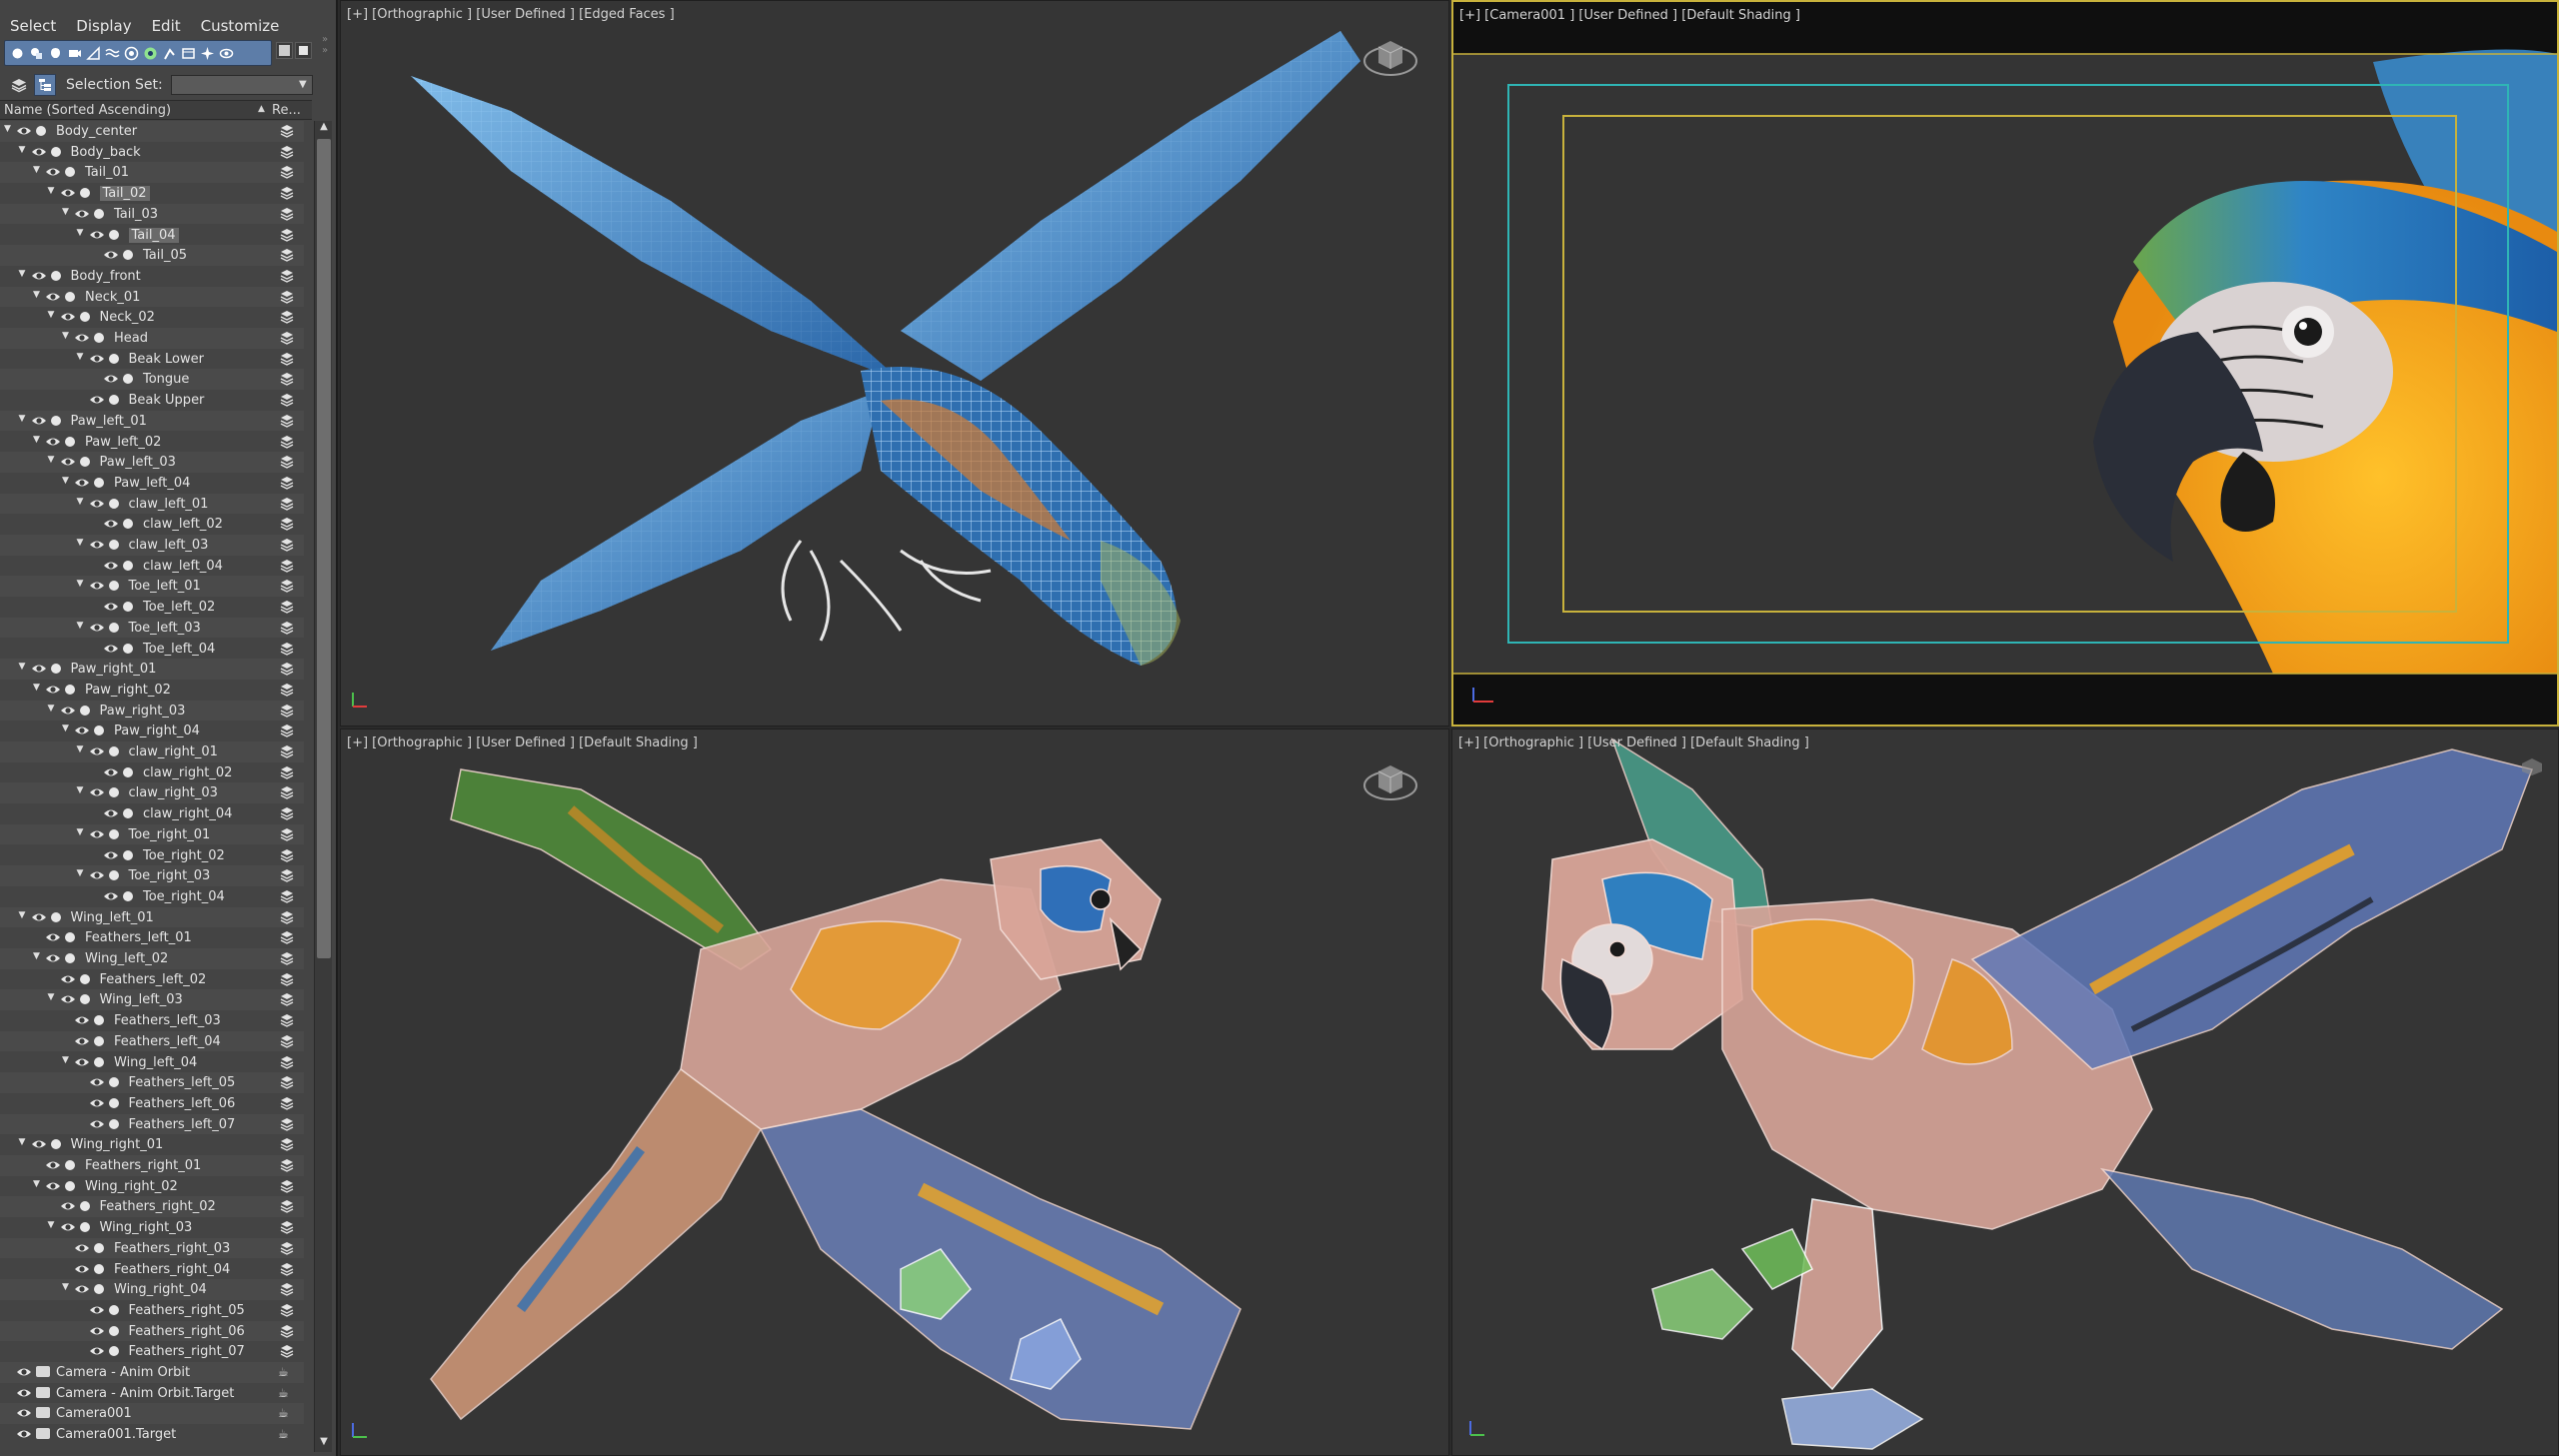  Describe the element at coordinates (116, 1434) in the screenshot. I see `tree-row-label: Camera001.Target` at that location.